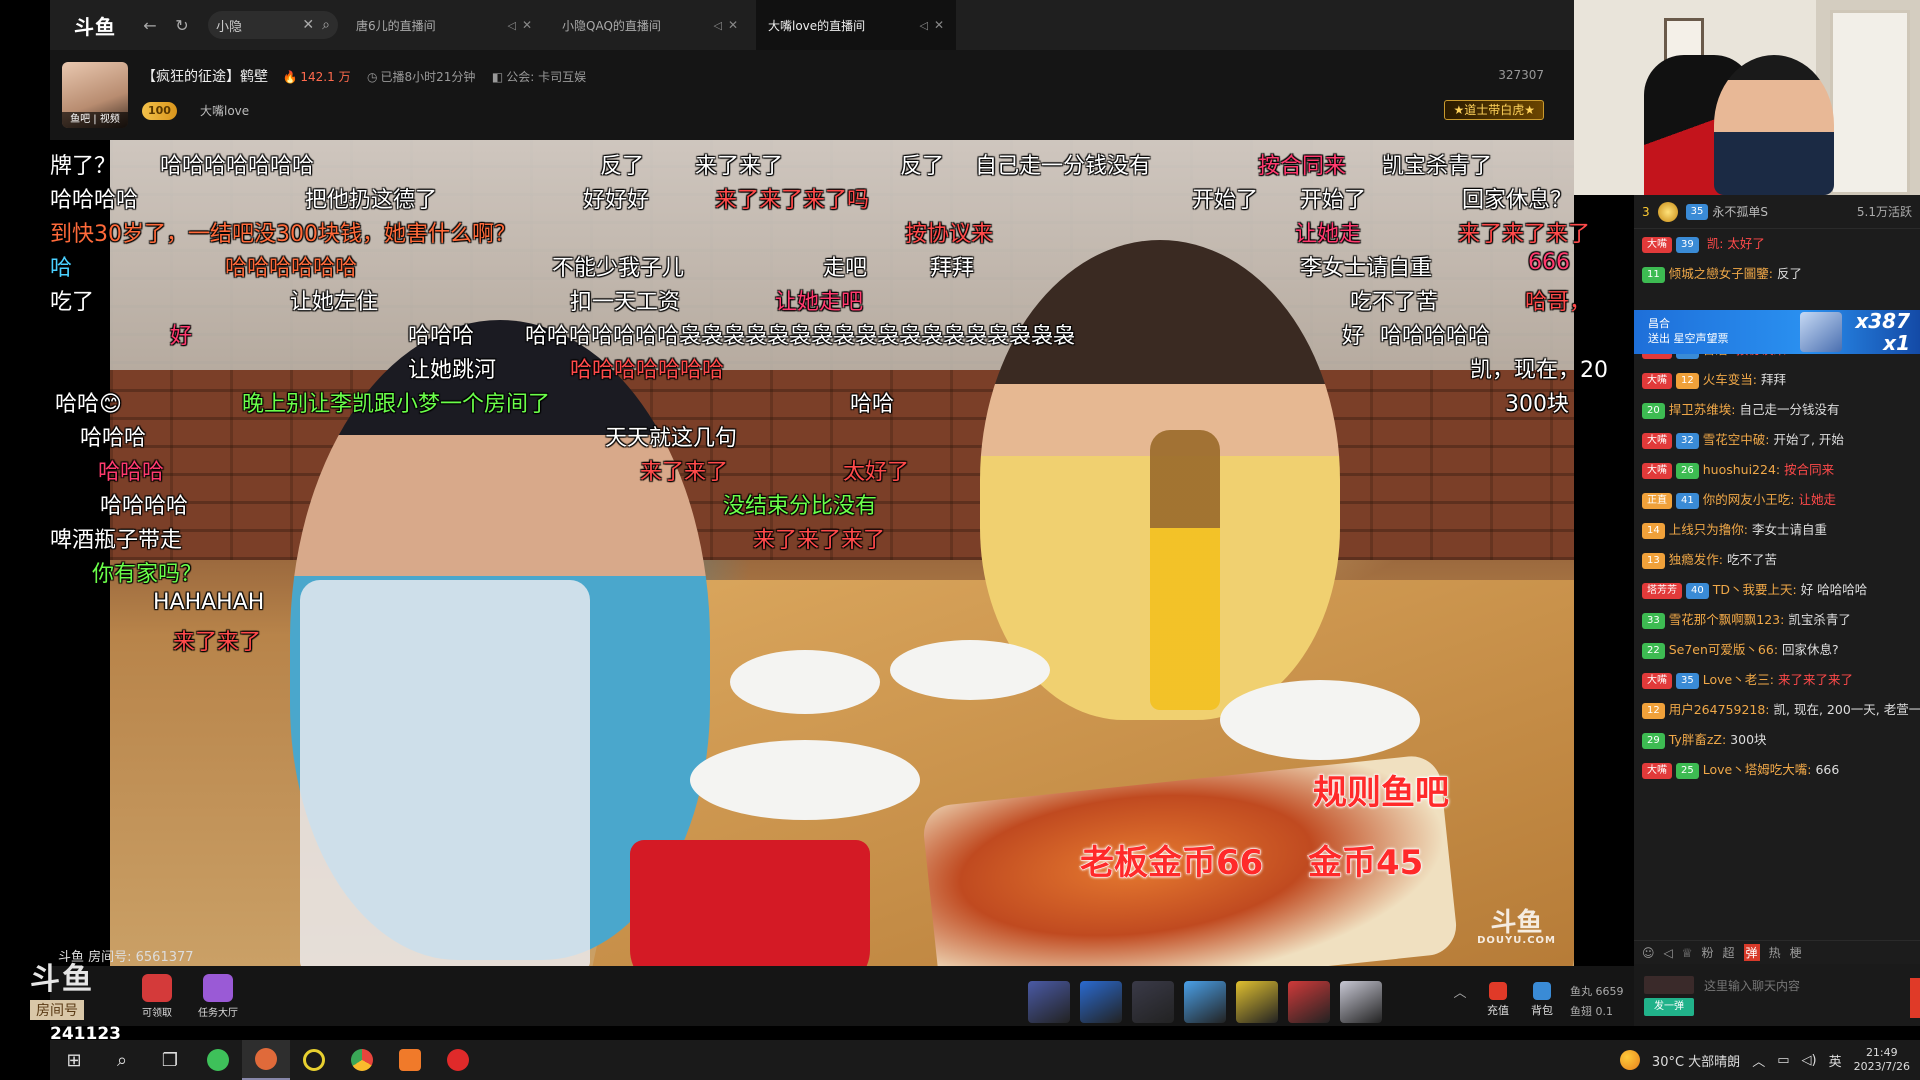 The width and height of the screenshot is (1920, 1080). Describe the element at coordinates (1758, 1060) in the screenshot. I see `tray-up-icon: ︿` at that location.